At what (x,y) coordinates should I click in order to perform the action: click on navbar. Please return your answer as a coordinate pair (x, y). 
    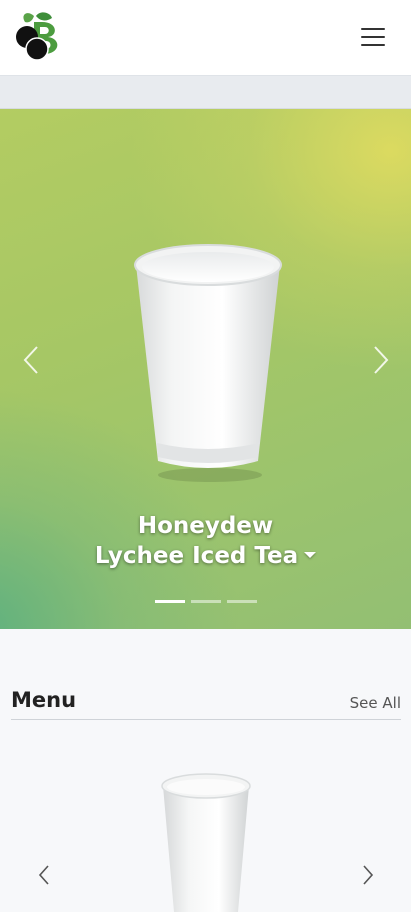
    Looking at the image, I should click on (205, 37).